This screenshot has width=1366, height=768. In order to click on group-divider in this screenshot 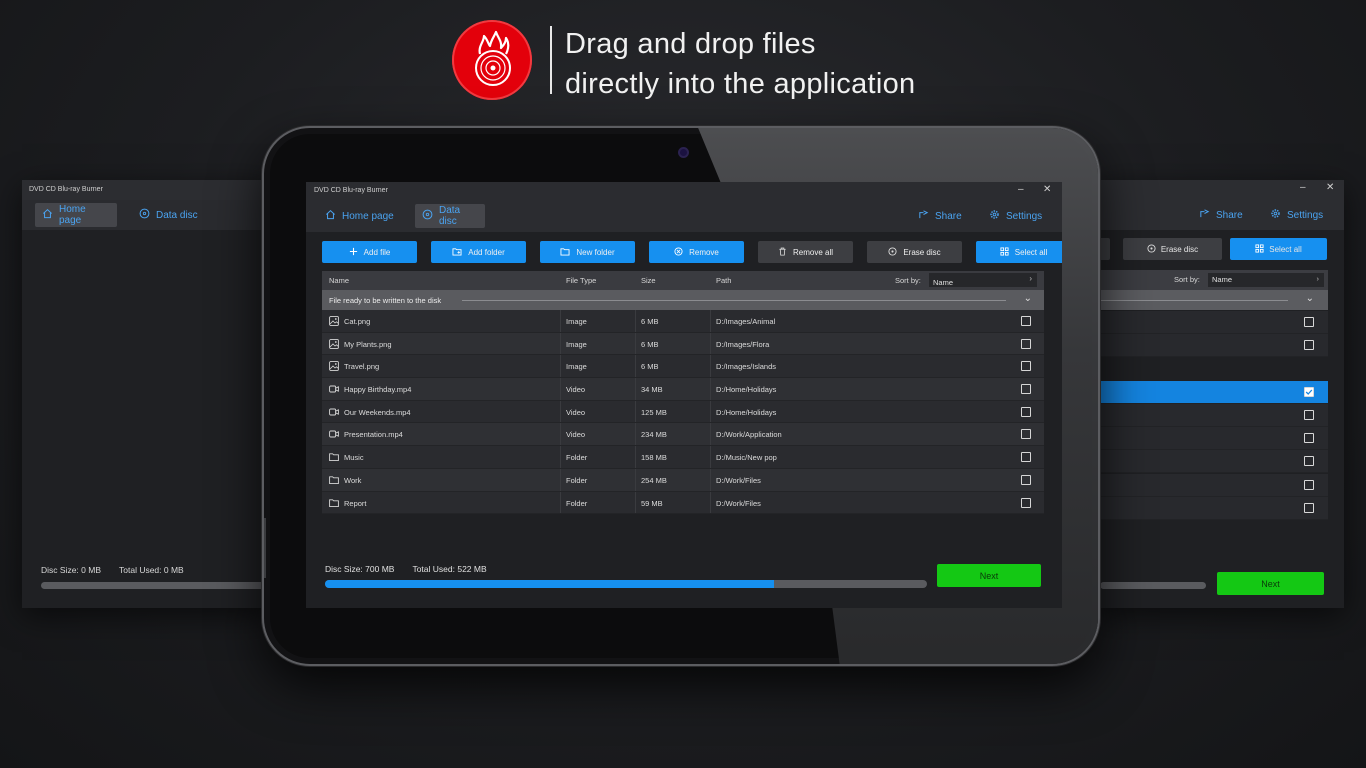, I will do `click(734, 300)`.